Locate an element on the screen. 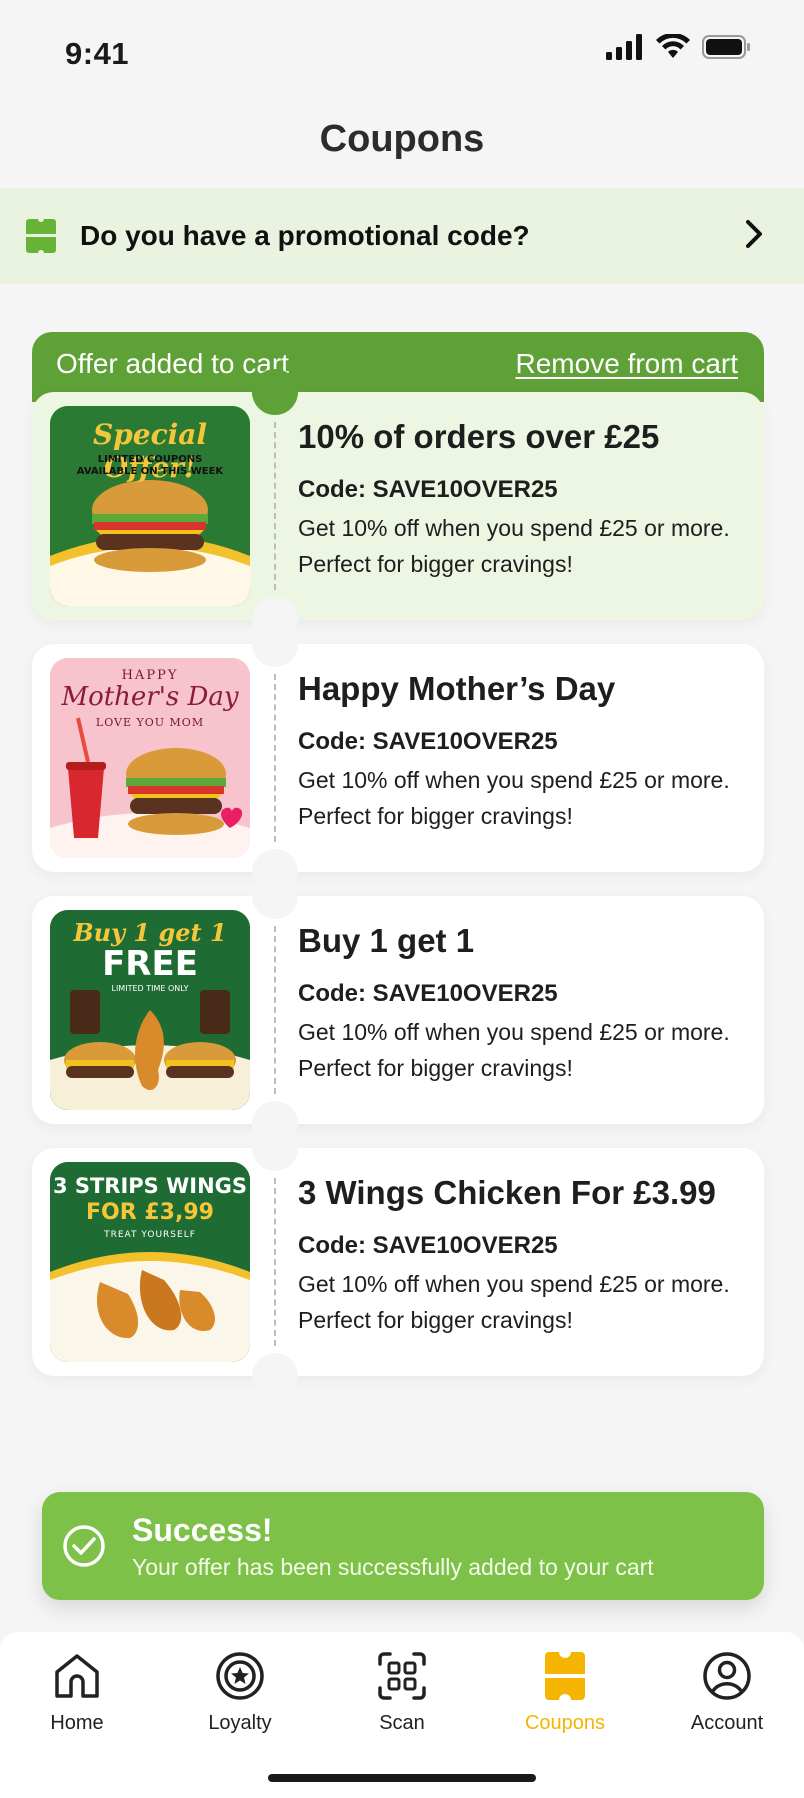 The height and width of the screenshot is (1798, 804). coupon-image-subline: FOR £3,99 is located at coordinates (150, 1212).